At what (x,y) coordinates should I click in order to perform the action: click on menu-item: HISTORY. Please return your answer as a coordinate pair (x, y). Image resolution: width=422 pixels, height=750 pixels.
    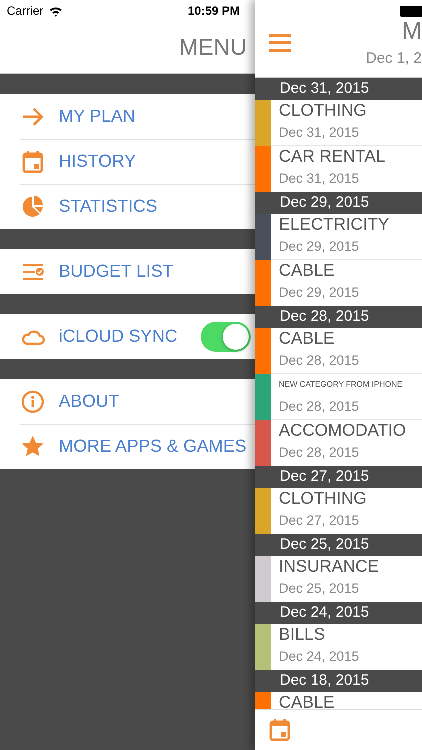
    Looking at the image, I should click on (127, 161).